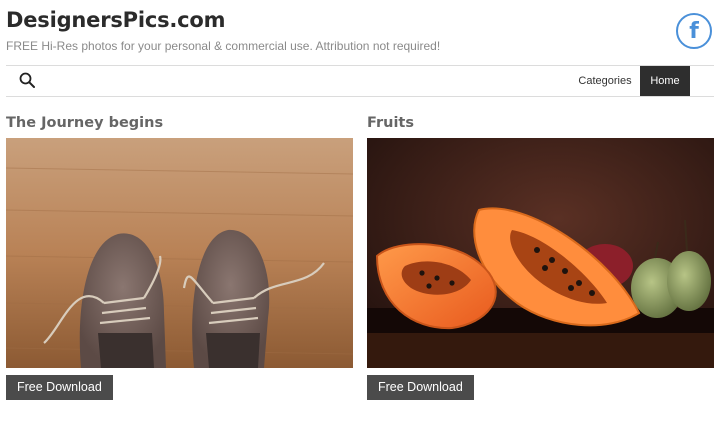  I want to click on facebook-icon: f, so click(694, 31).